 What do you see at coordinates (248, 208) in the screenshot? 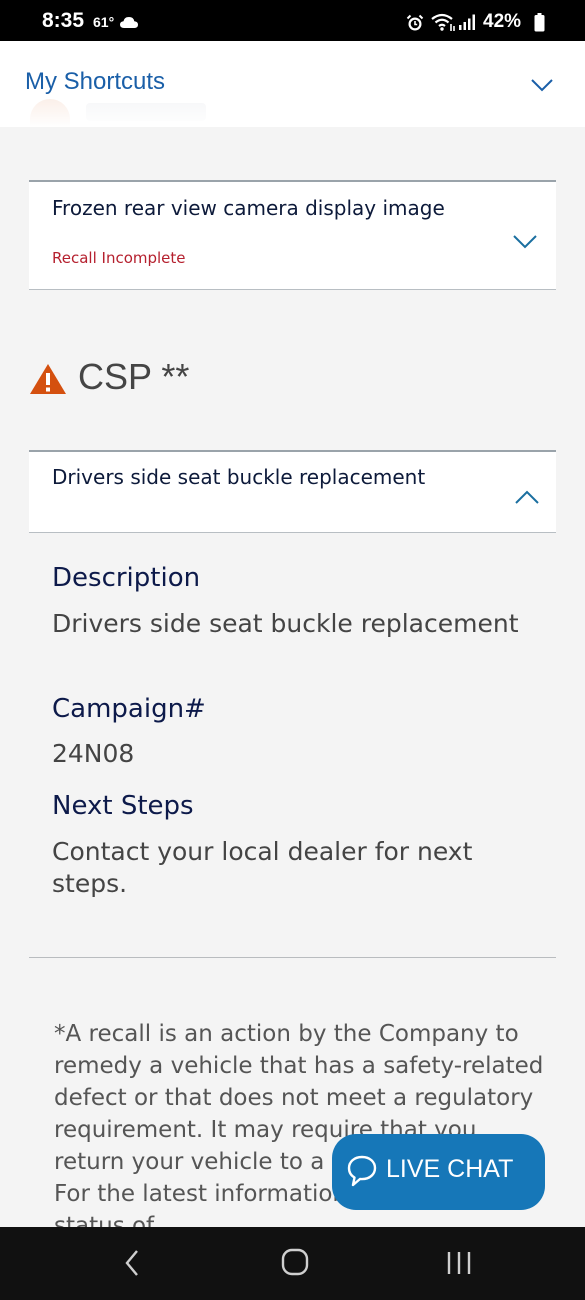
I see `recall-card-title: Frozen rear view camera display image` at bounding box center [248, 208].